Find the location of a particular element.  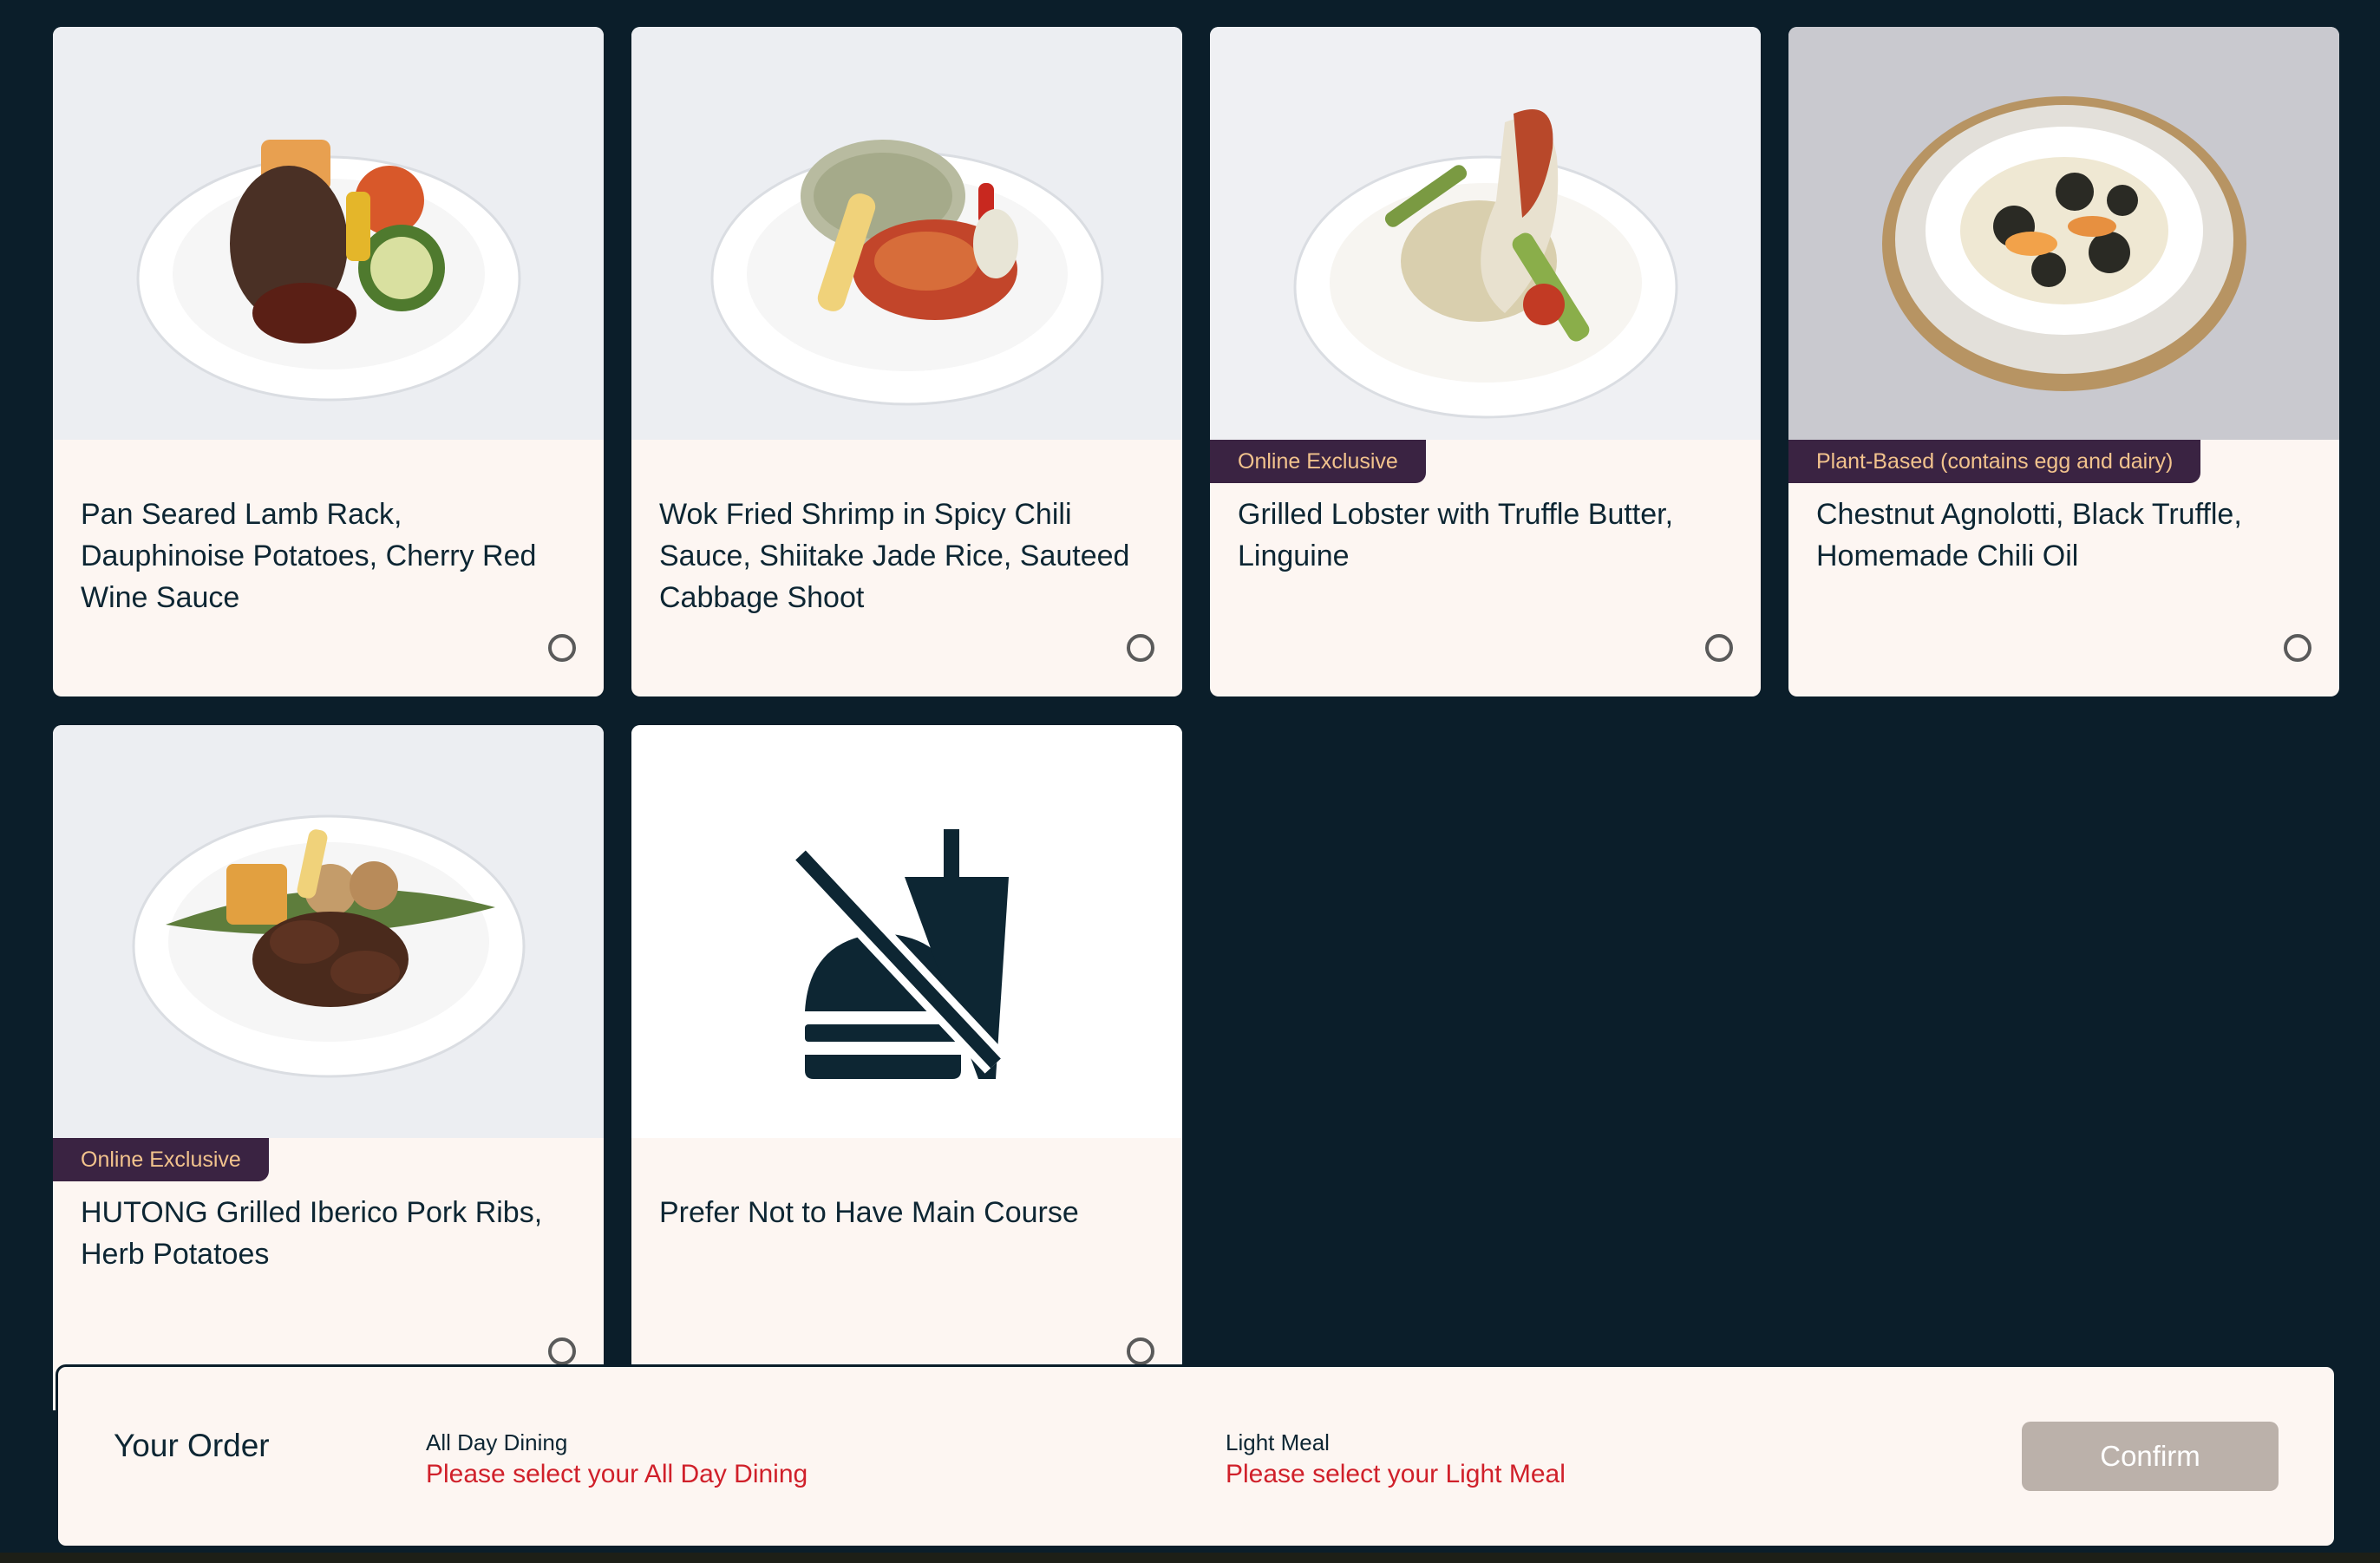

dish-title: Prefer Not to Have Main Course is located at coordinates (869, 1213).